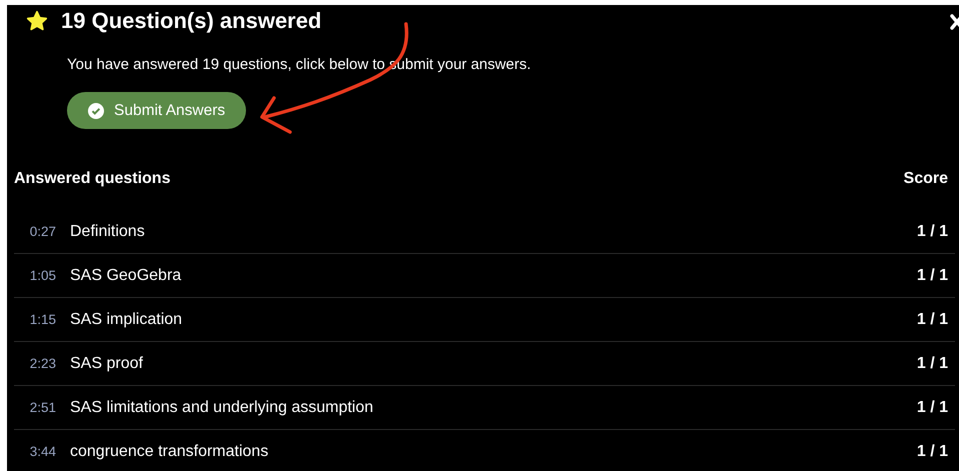 This screenshot has height=471, width=959. I want to click on column-header: Score, so click(926, 179).